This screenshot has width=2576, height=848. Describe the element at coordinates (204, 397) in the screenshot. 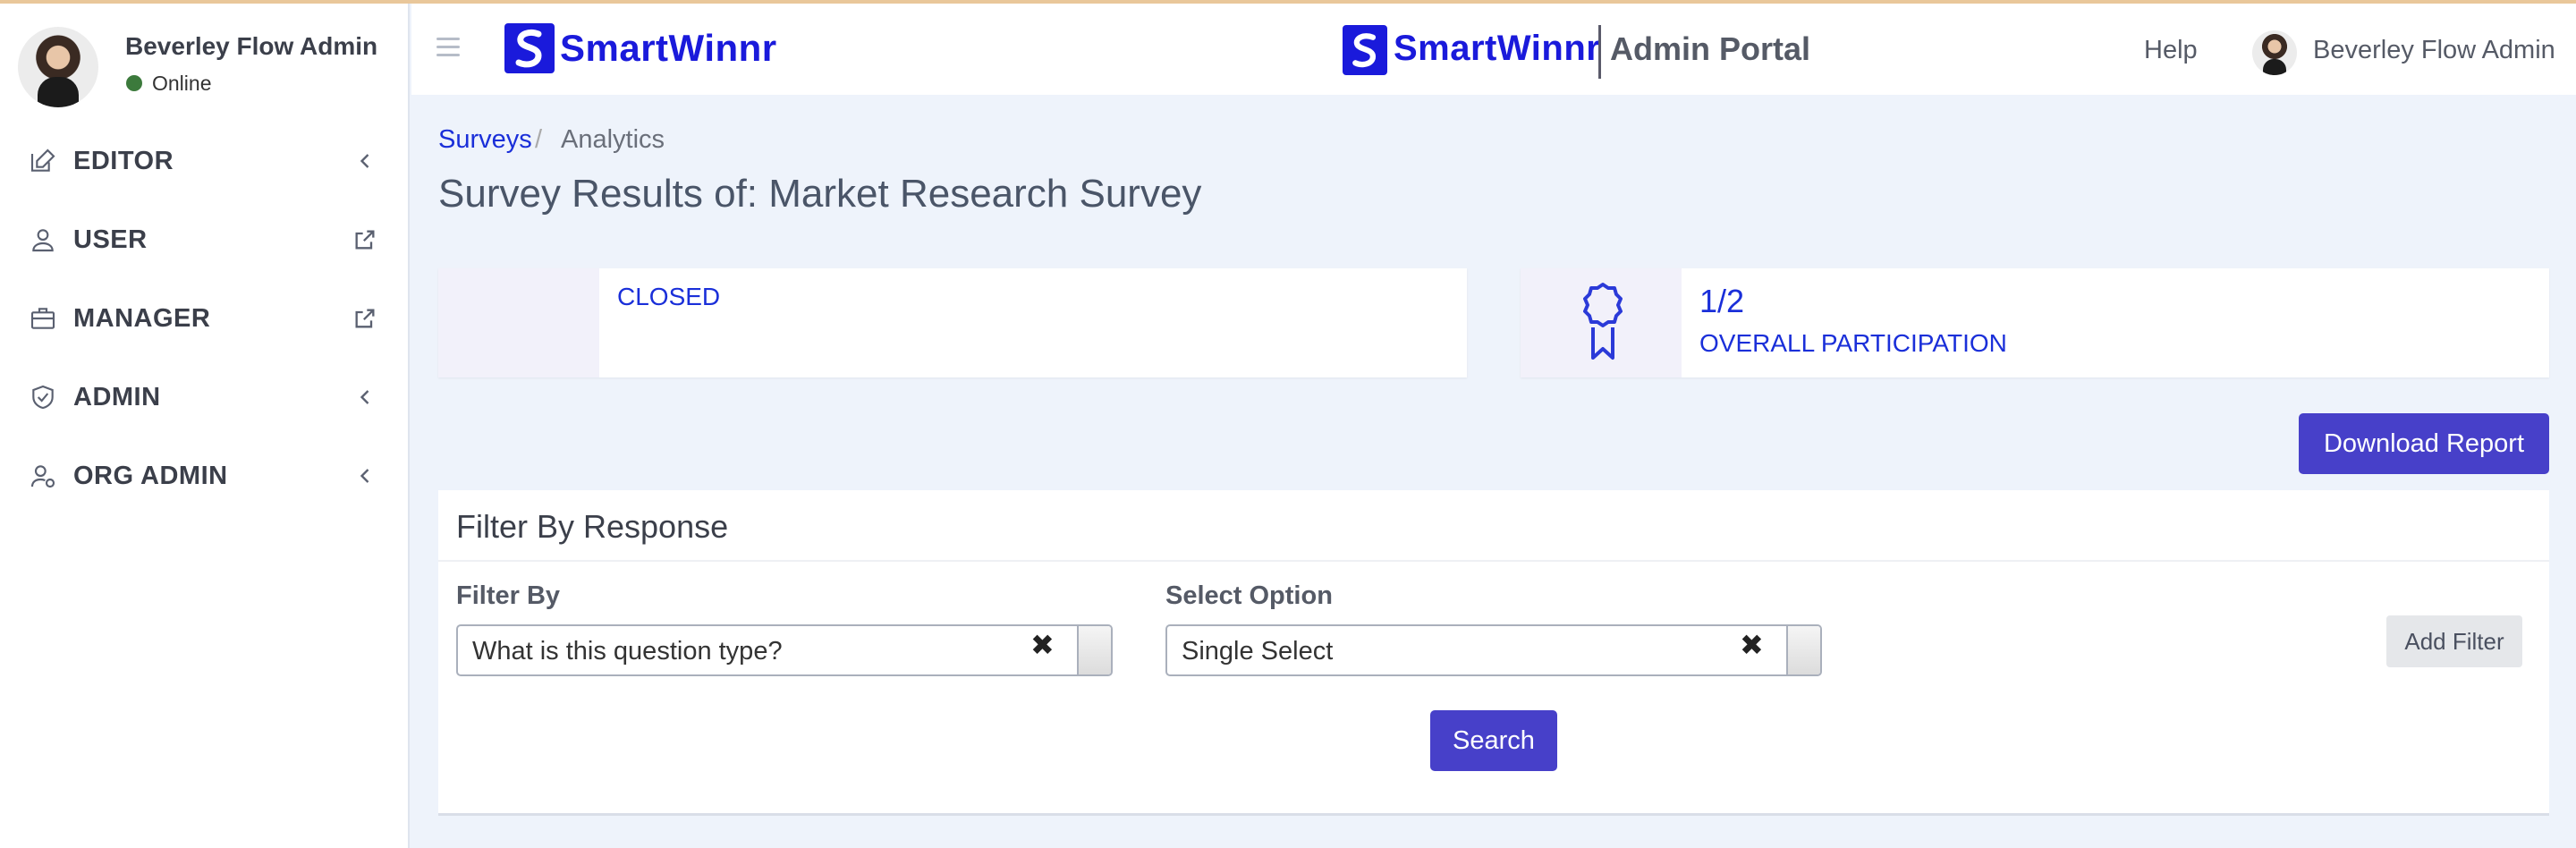

I see `sidebar-item-admin: ADMIN` at that location.